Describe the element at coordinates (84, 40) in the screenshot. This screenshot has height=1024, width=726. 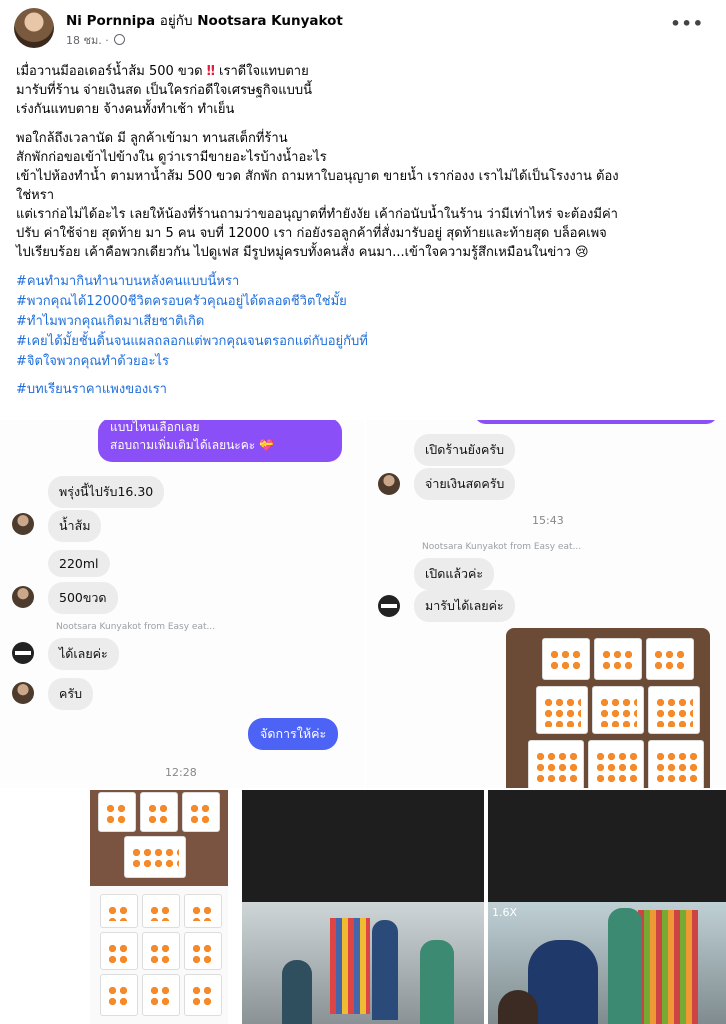
I see `post-time: 18 ชม.` at that location.